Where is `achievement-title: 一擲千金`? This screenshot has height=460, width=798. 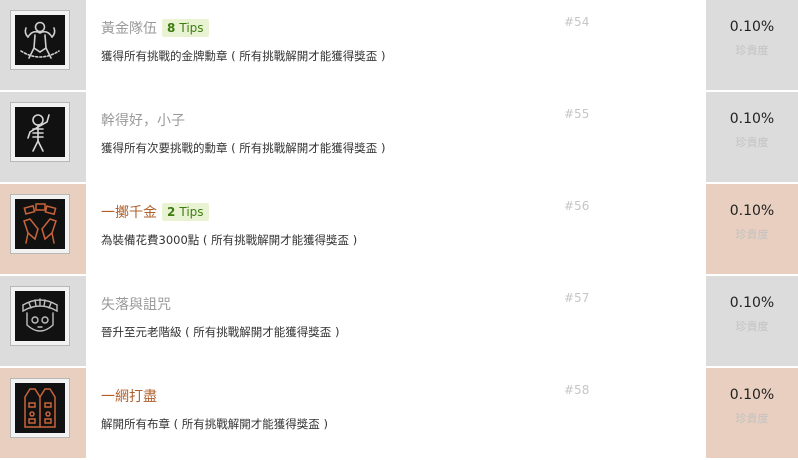
achievement-title: 一擲千金 is located at coordinates (129, 212).